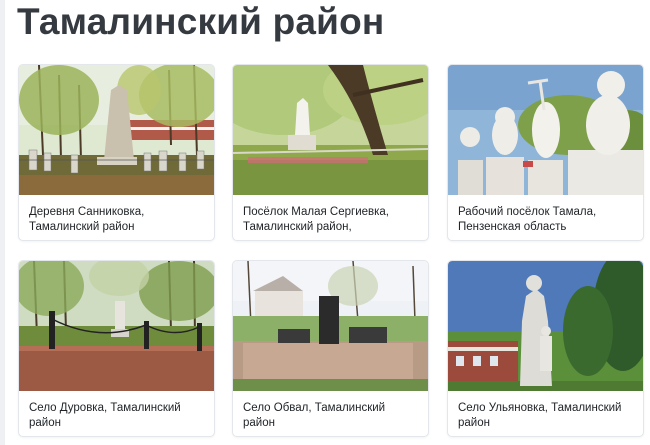  I want to click on left-edge, so click(2, 222).